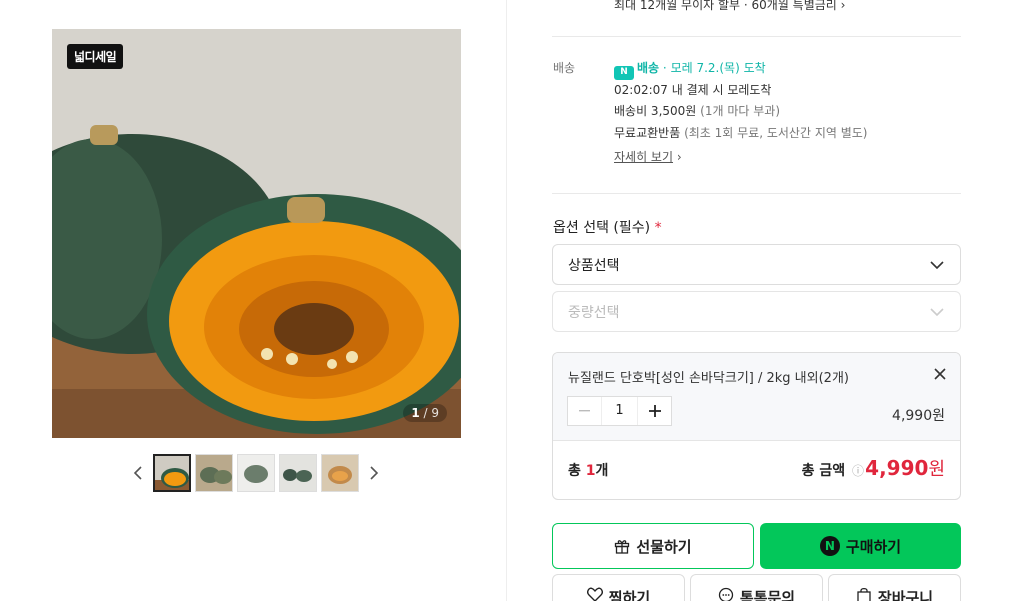 This screenshot has width=1024, height=601. I want to click on delivery-eta: 모레 7.2.(목) 도착, so click(718, 68).